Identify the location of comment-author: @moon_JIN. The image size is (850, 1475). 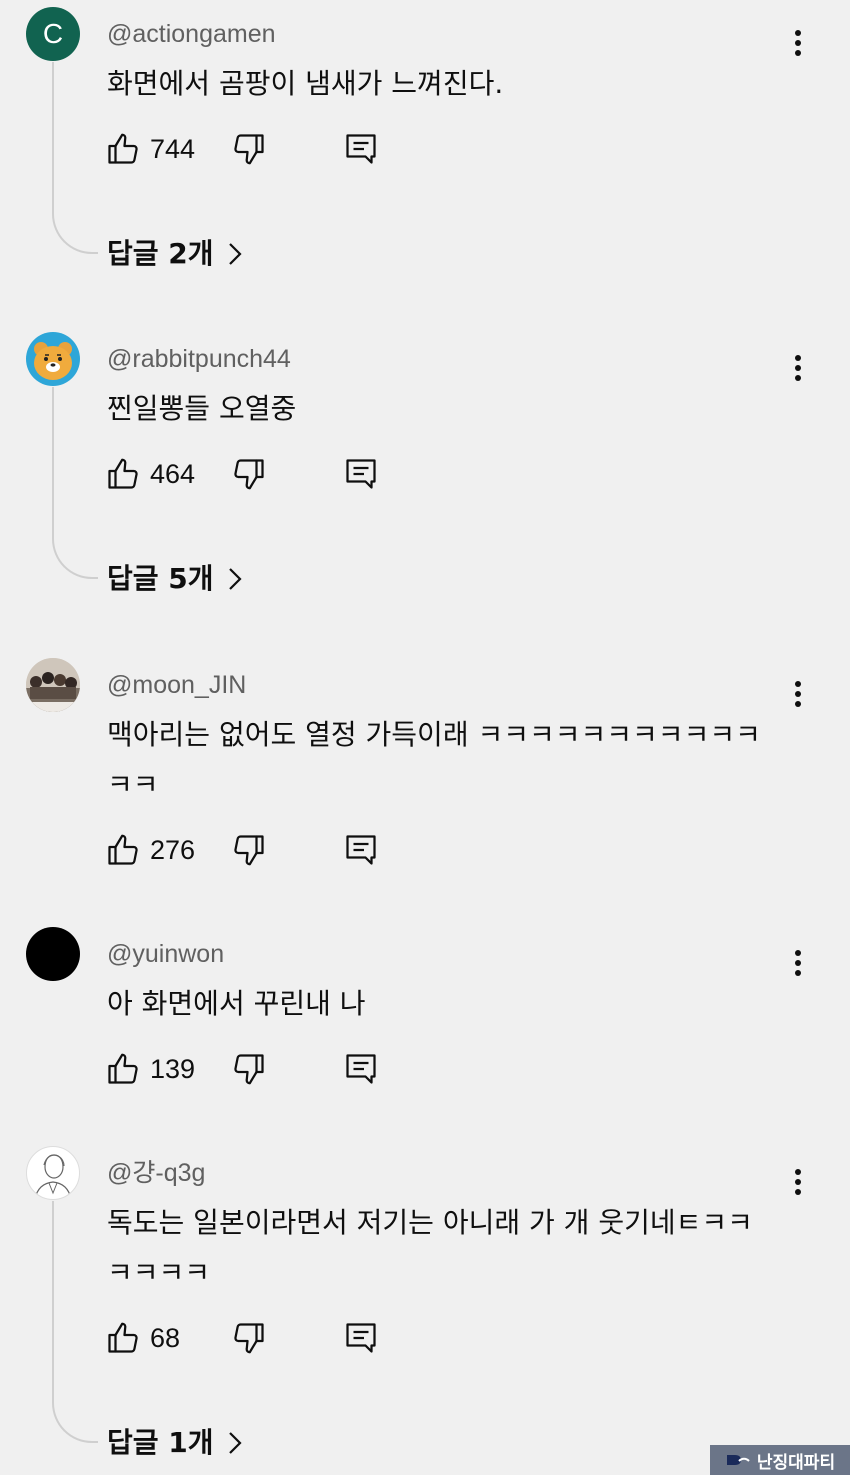
(176, 685).